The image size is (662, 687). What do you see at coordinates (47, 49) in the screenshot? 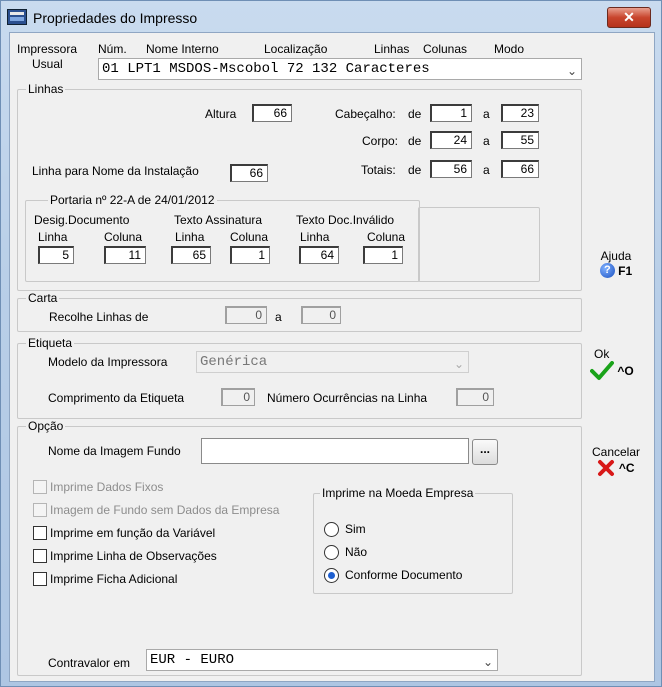
I see `impressora-label: Impressora` at bounding box center [47, 49].